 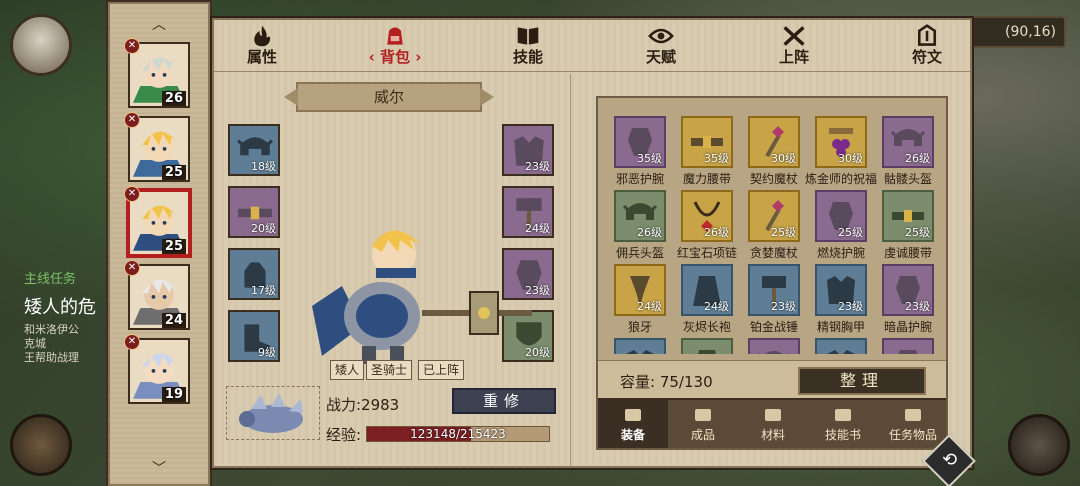 What do you see at coordinates (254, 274) in the screenshot?
I see `equip-slot: 17级` at bounding box center [254, 274].